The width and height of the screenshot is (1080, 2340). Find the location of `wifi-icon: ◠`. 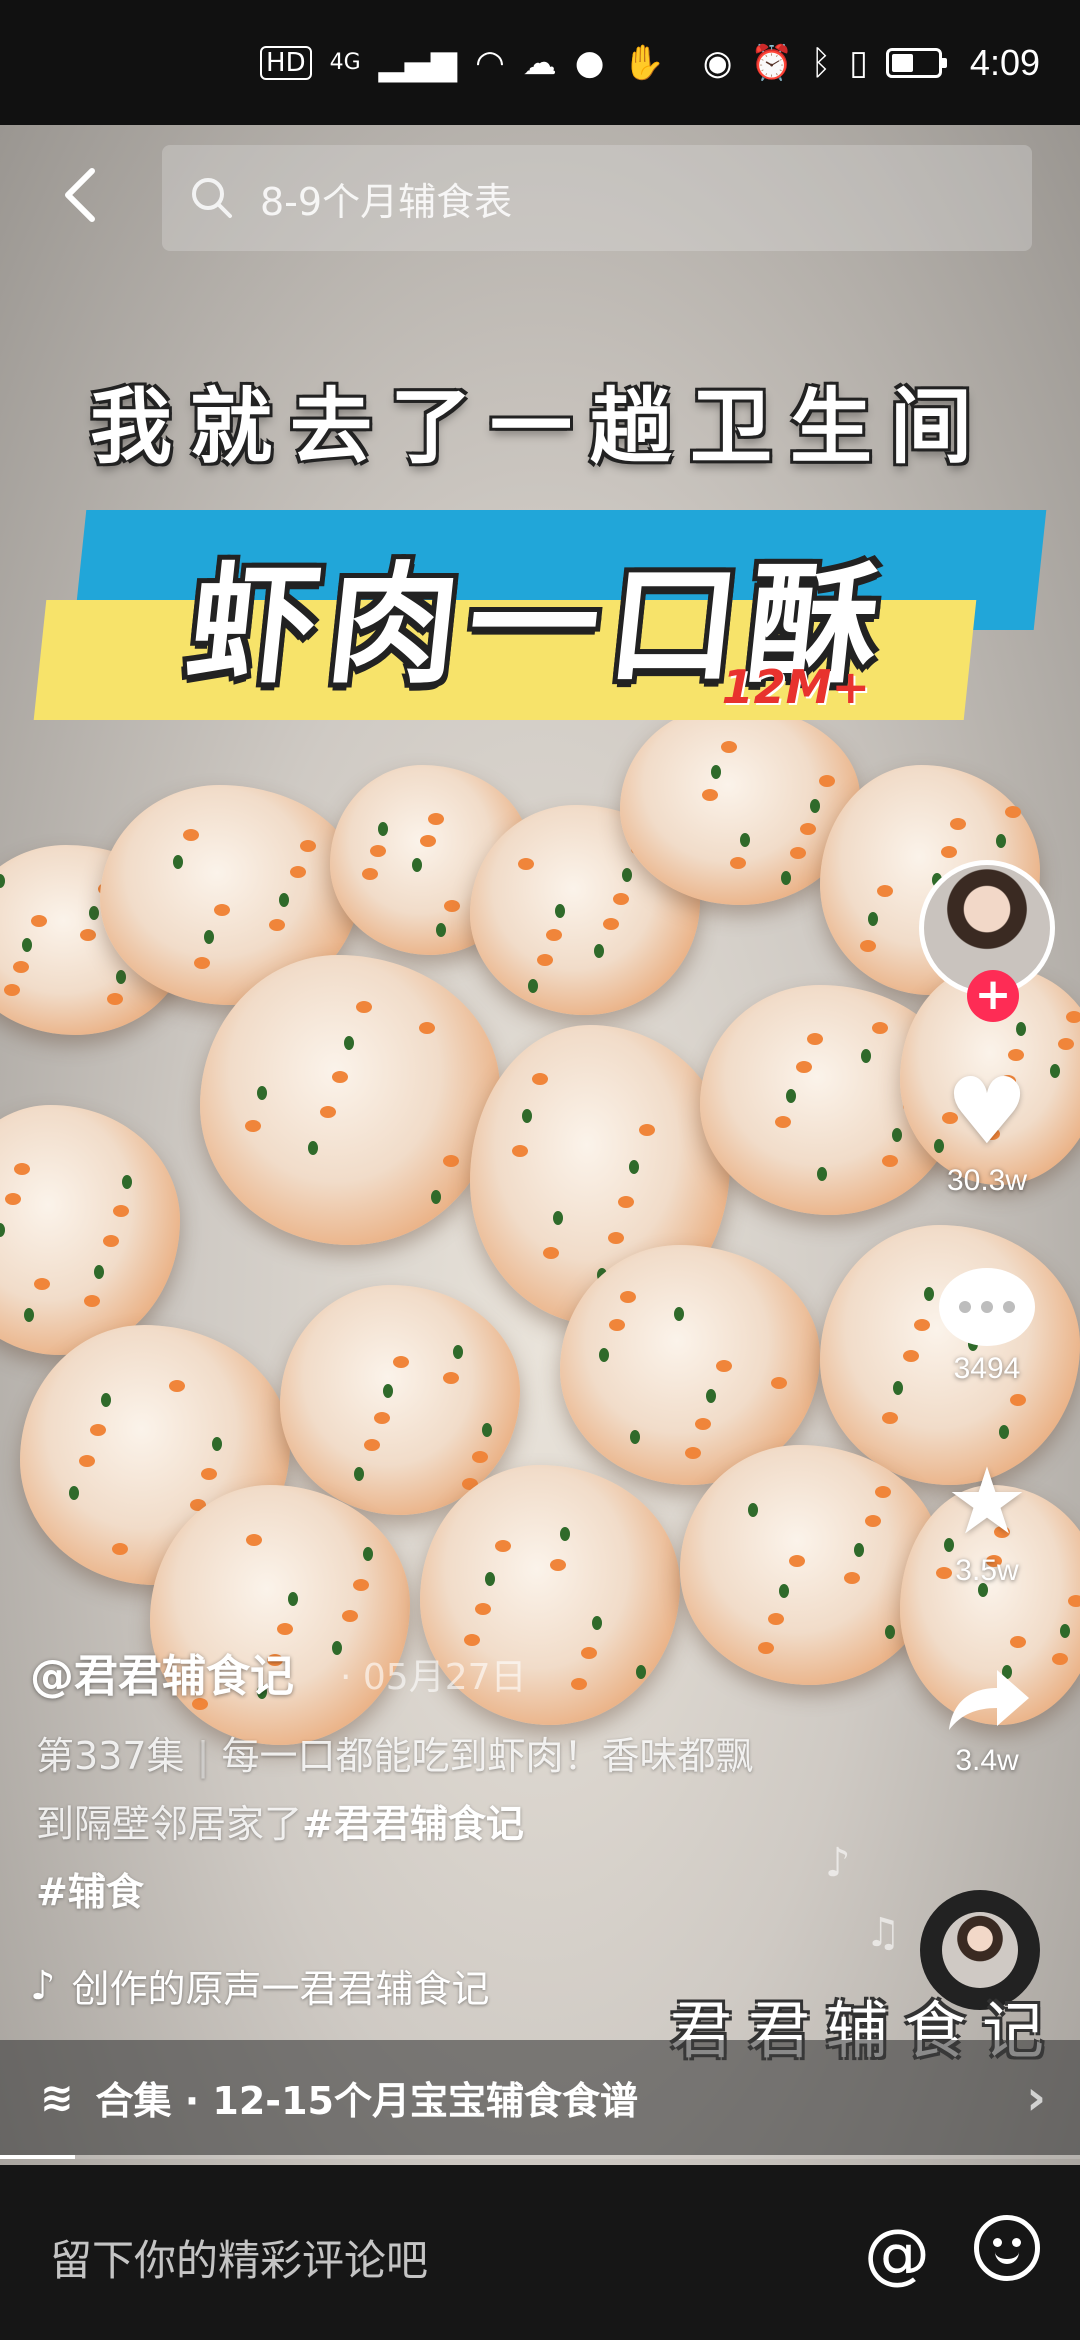

wifi-icon: ◠ is located at coordinates (490, 62).